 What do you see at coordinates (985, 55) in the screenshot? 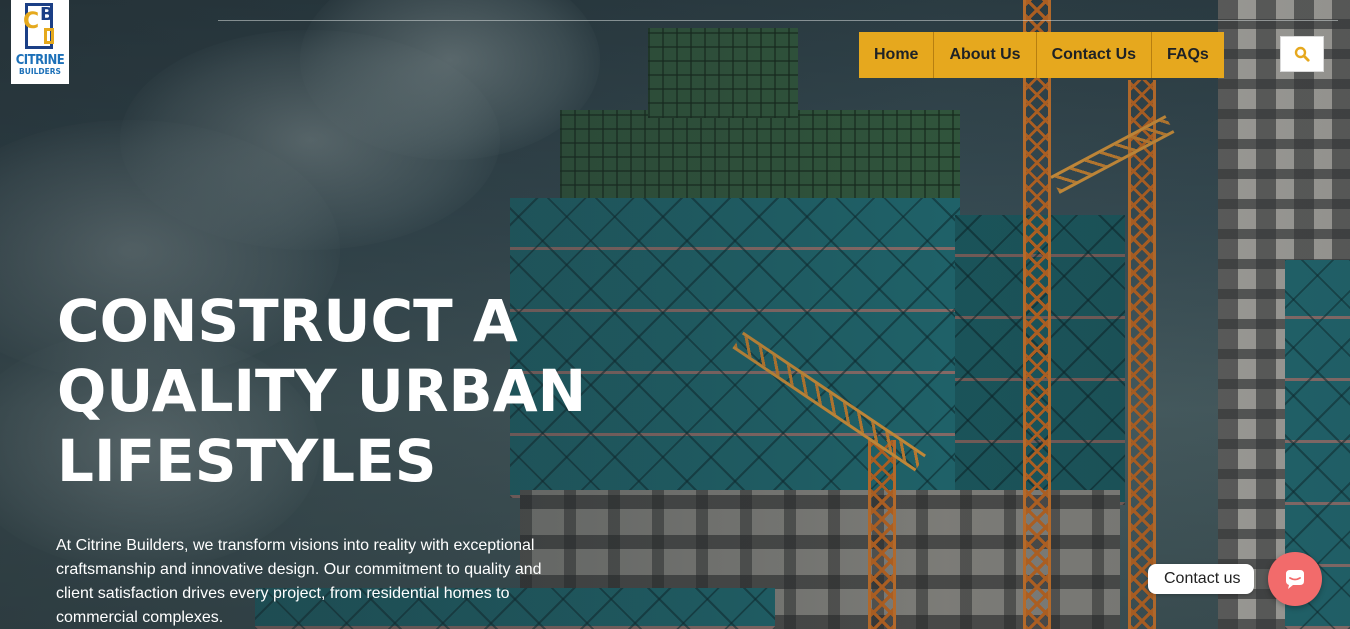
I see `nav-item-about-us: About Us` at bounding box center [985, 55].